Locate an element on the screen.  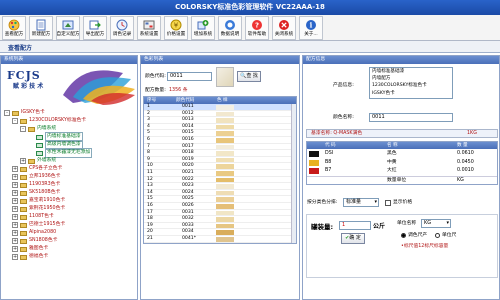
product-line: 1230COLORSKY标准色卡 is located at coordinates (399, 86).